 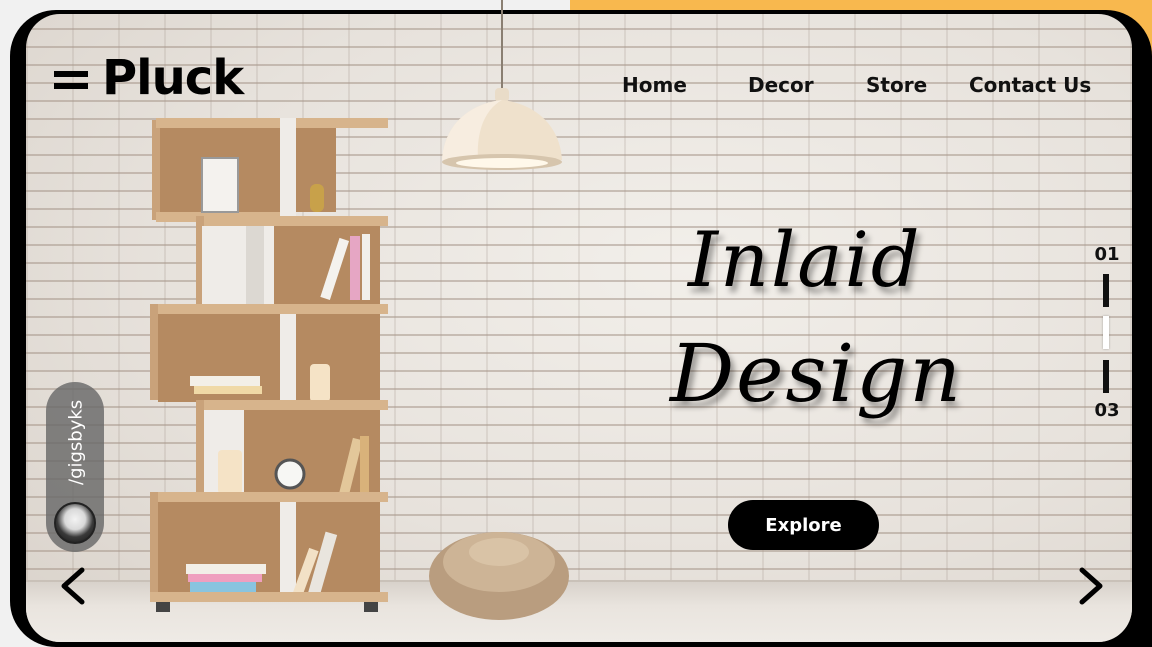 What do you see at coordinates (1107, 254) in the screenshot?
I see `slide-current-number: 01` at bounding box center [1107, 254].